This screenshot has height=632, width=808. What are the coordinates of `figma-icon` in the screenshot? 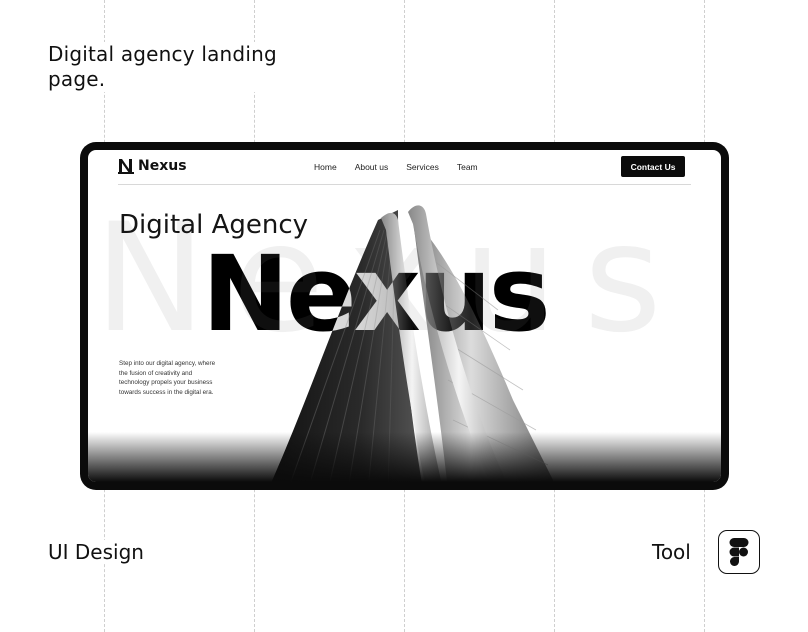 It's located at (739, 552).